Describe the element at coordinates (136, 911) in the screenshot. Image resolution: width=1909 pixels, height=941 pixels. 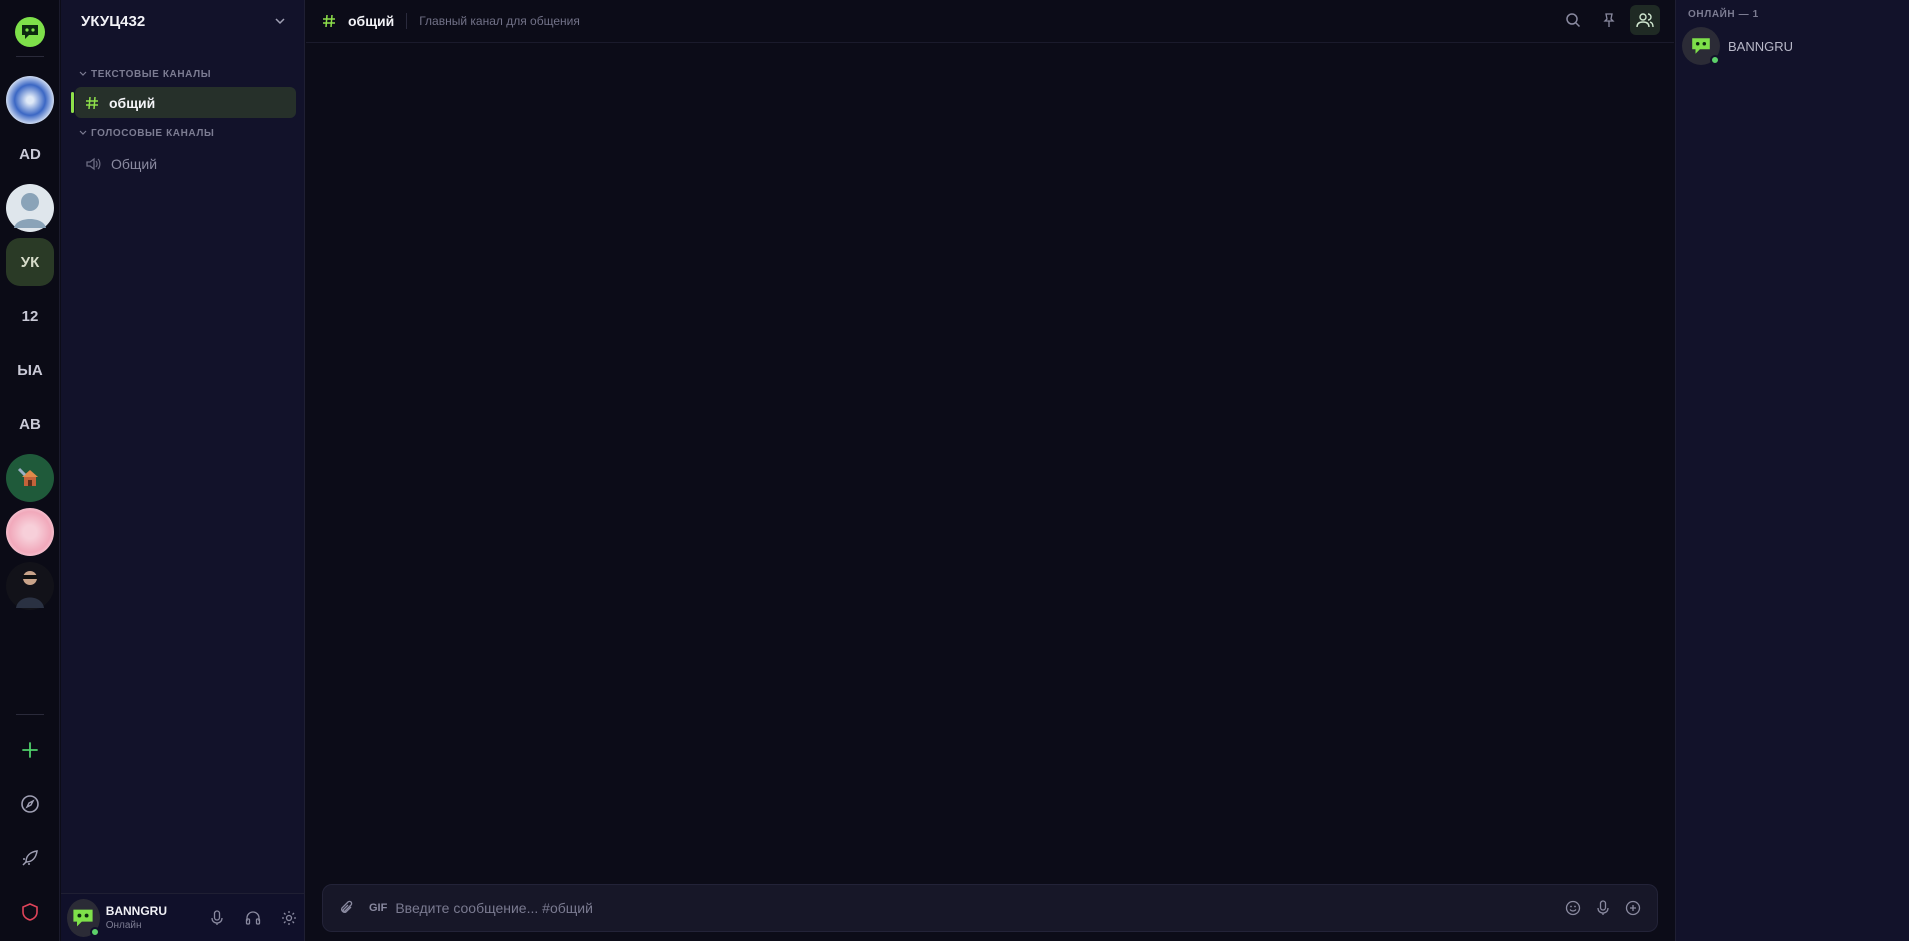
I see `username: BANNGRU` at that location.